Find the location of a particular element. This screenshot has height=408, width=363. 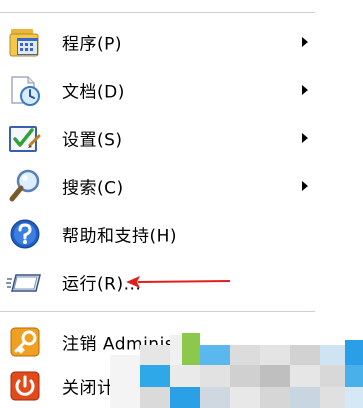

menu-item-label: 程序(P) is located at coordinates (92, 44).